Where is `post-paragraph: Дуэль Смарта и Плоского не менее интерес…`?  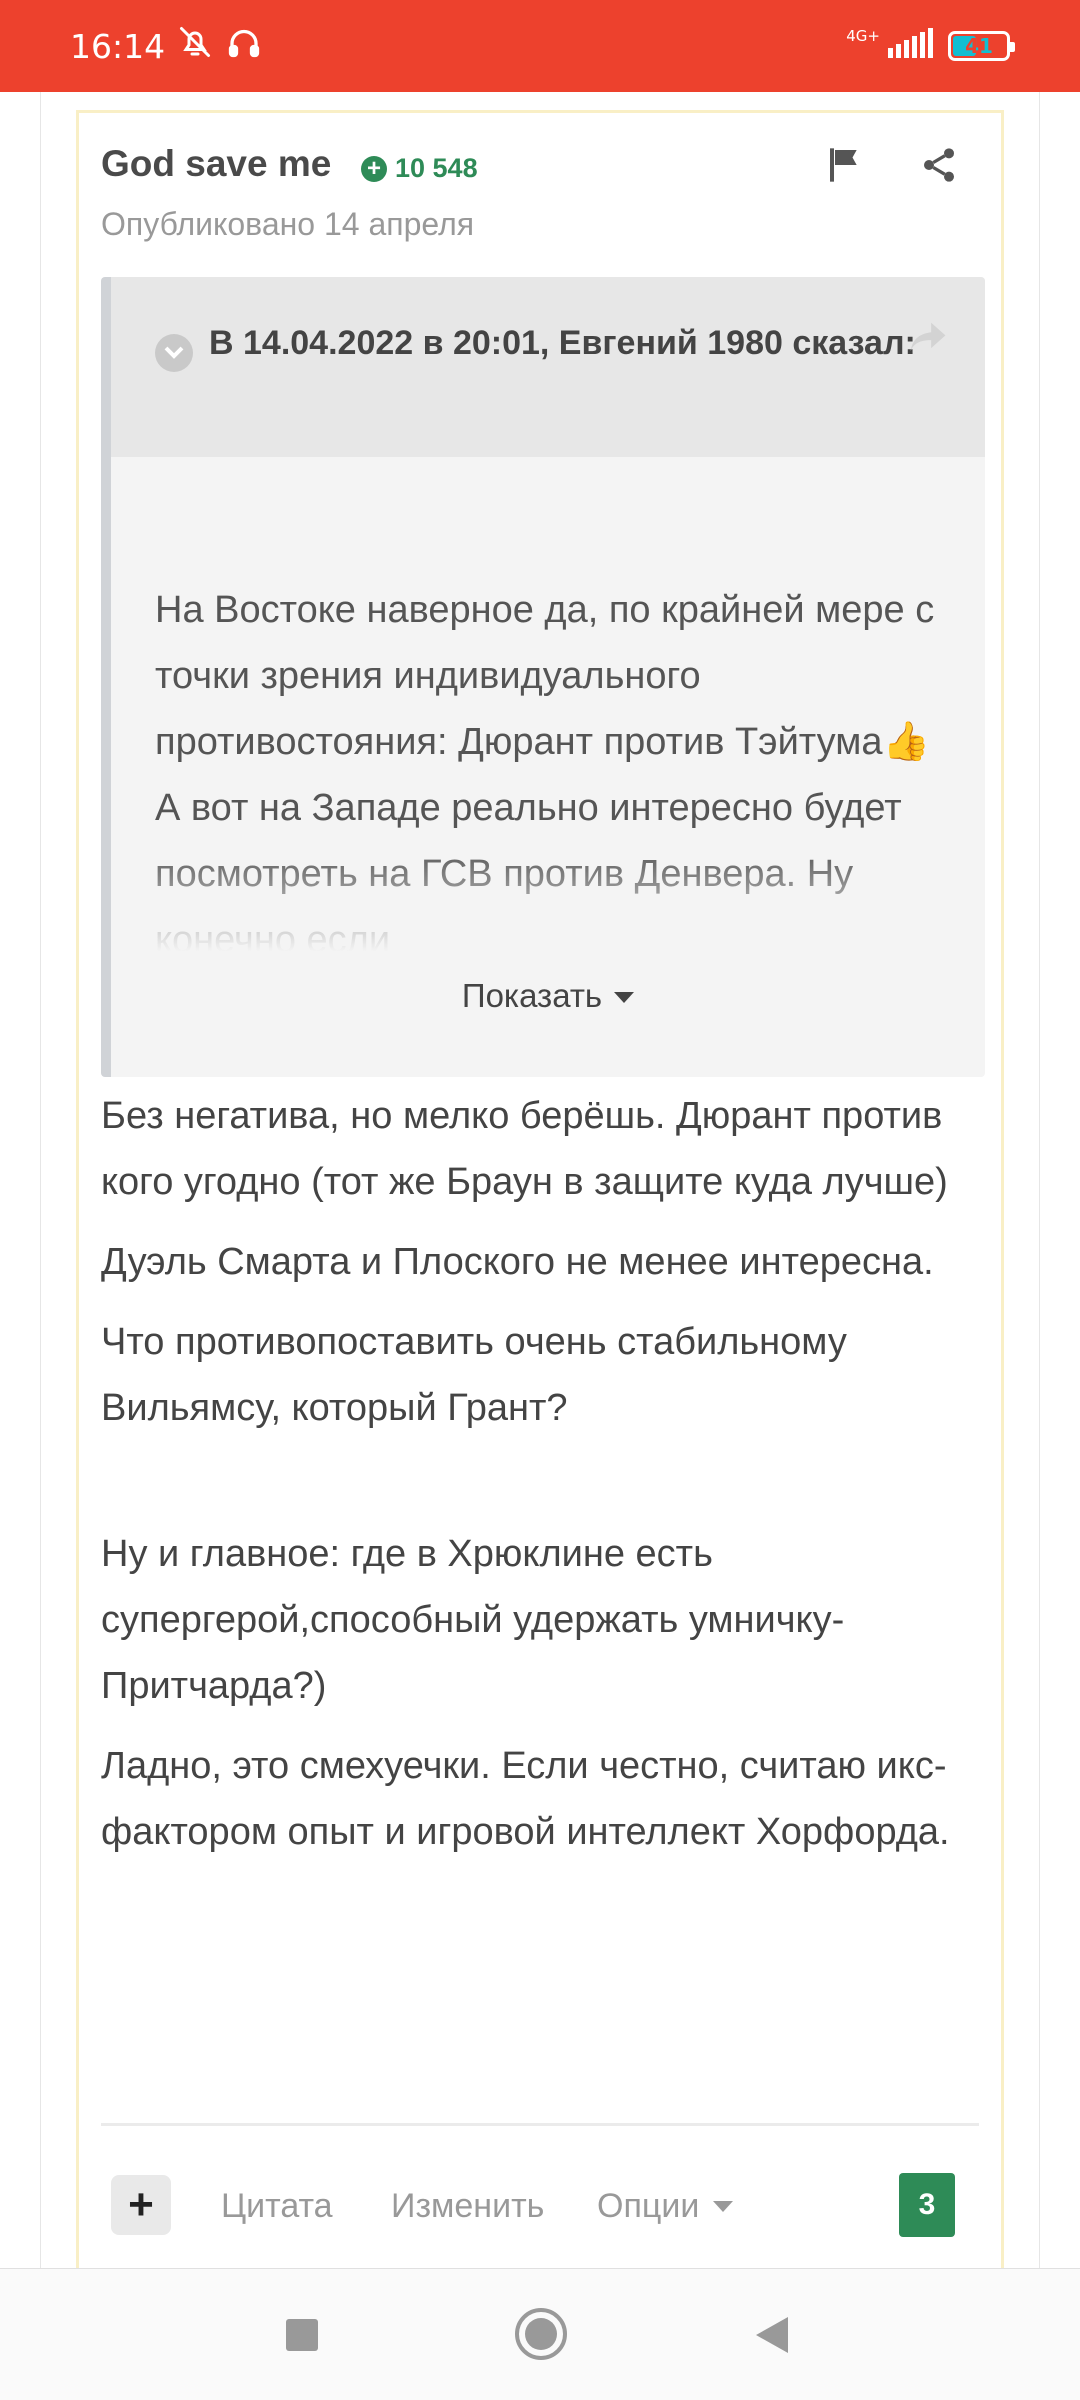 post-paragraph: Дуэль Смарта и Плоского не менее интерес… is located at coordinates (517, 1262).